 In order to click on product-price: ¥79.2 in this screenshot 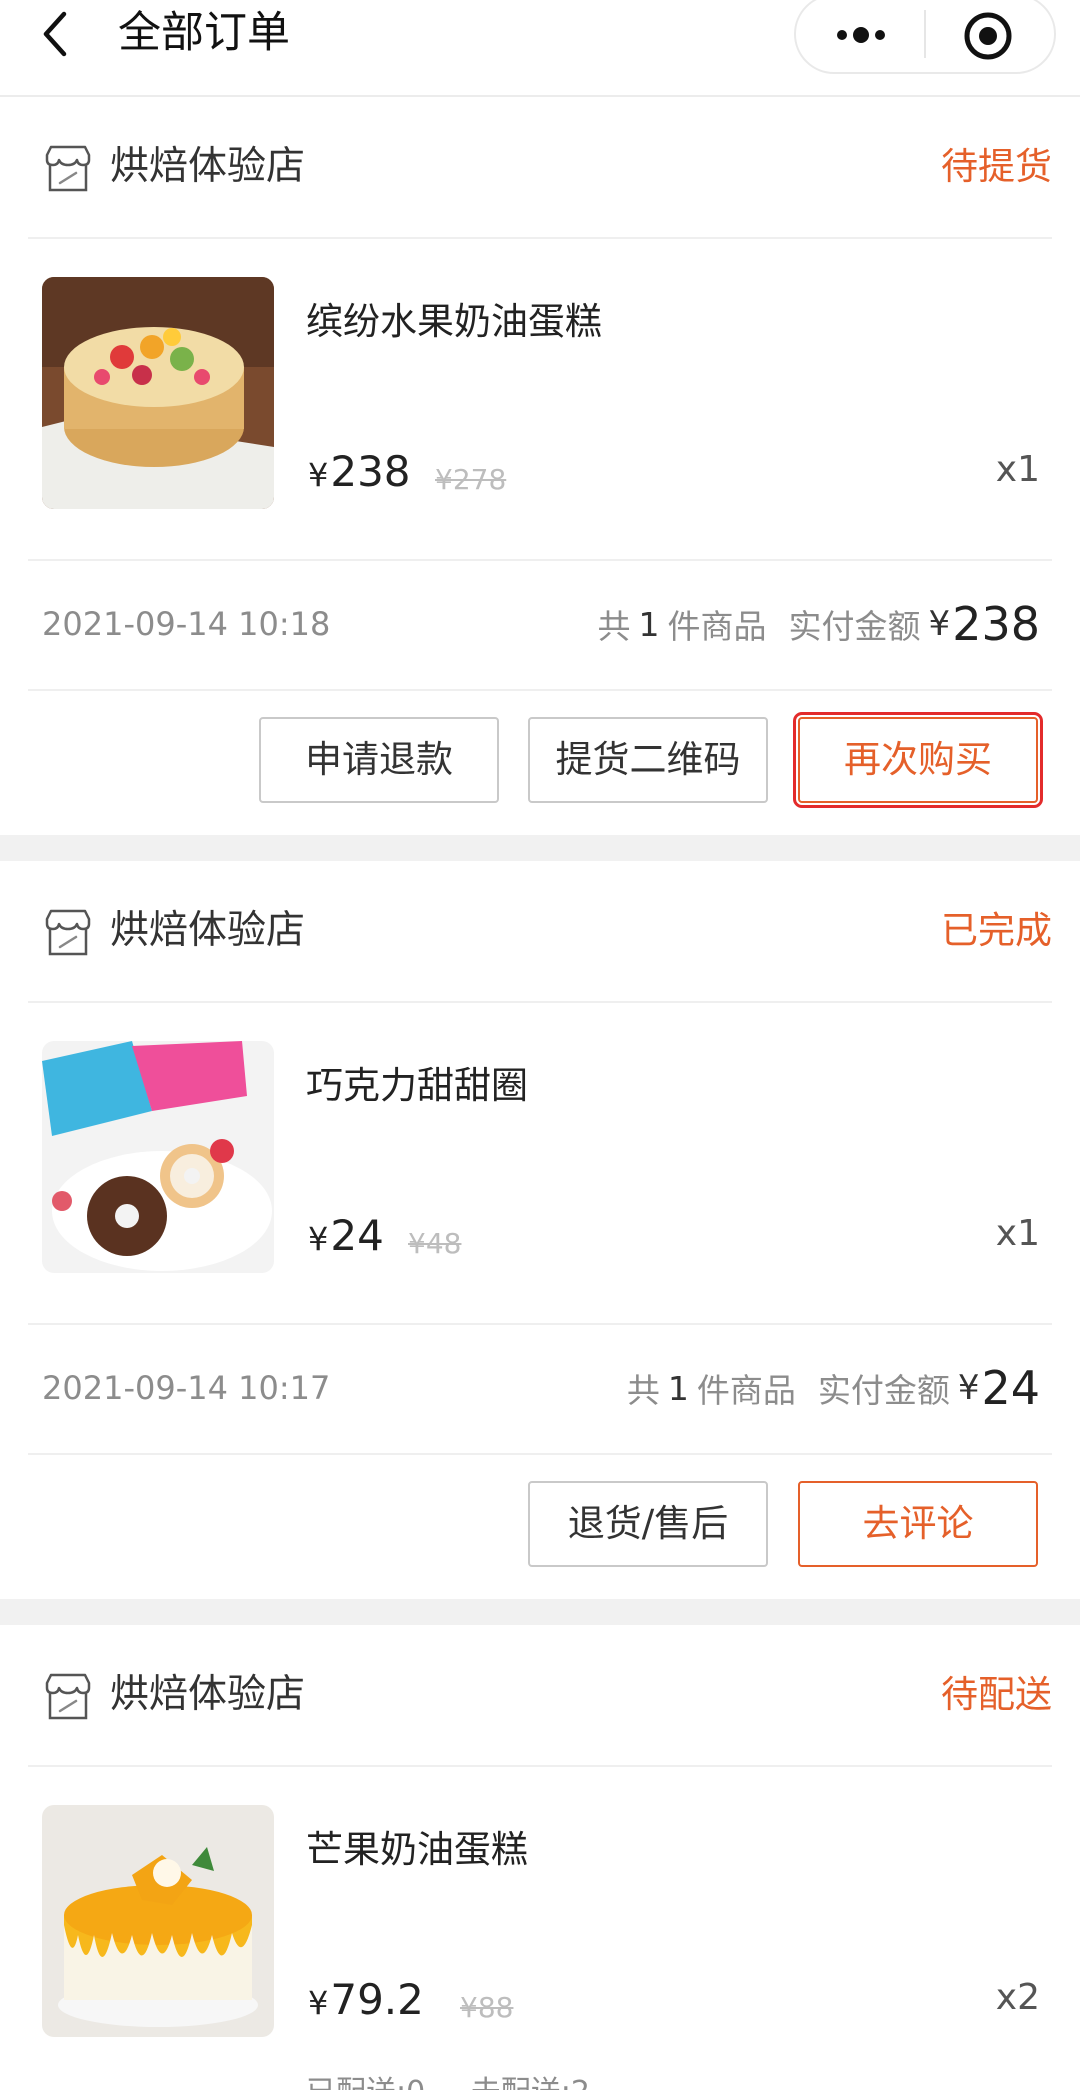, I will do `click(366, 1999)`.